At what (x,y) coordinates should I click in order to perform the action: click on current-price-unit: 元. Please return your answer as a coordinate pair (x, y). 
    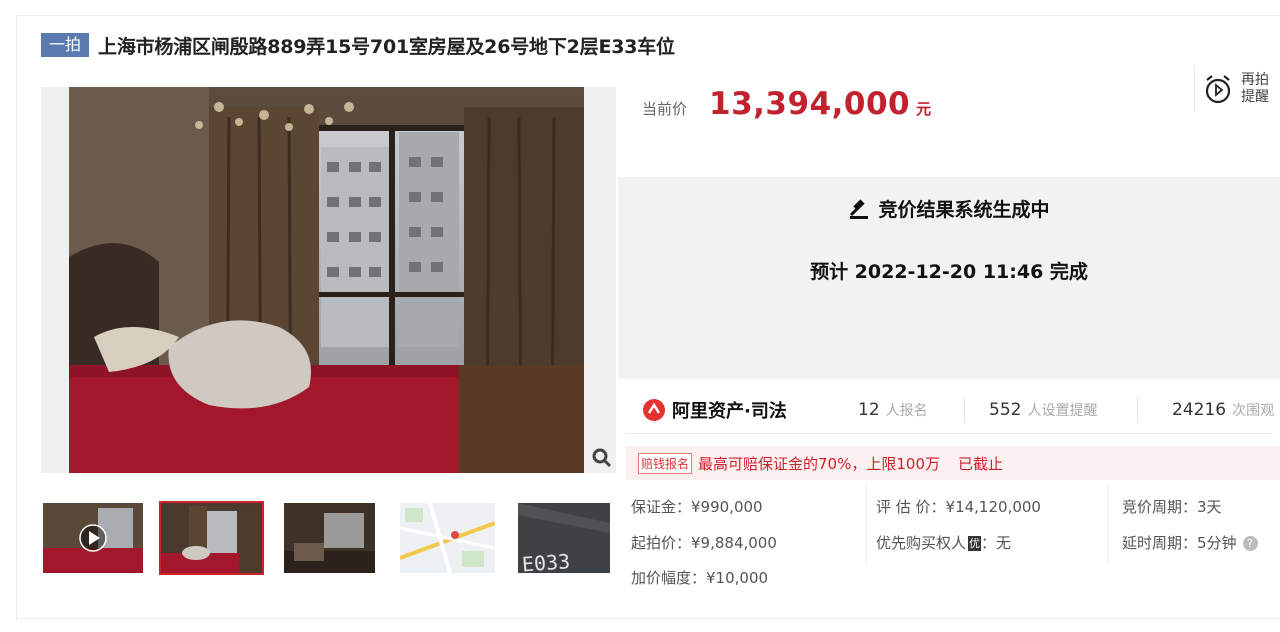
    Looking at the image, I should click on (924, 109).